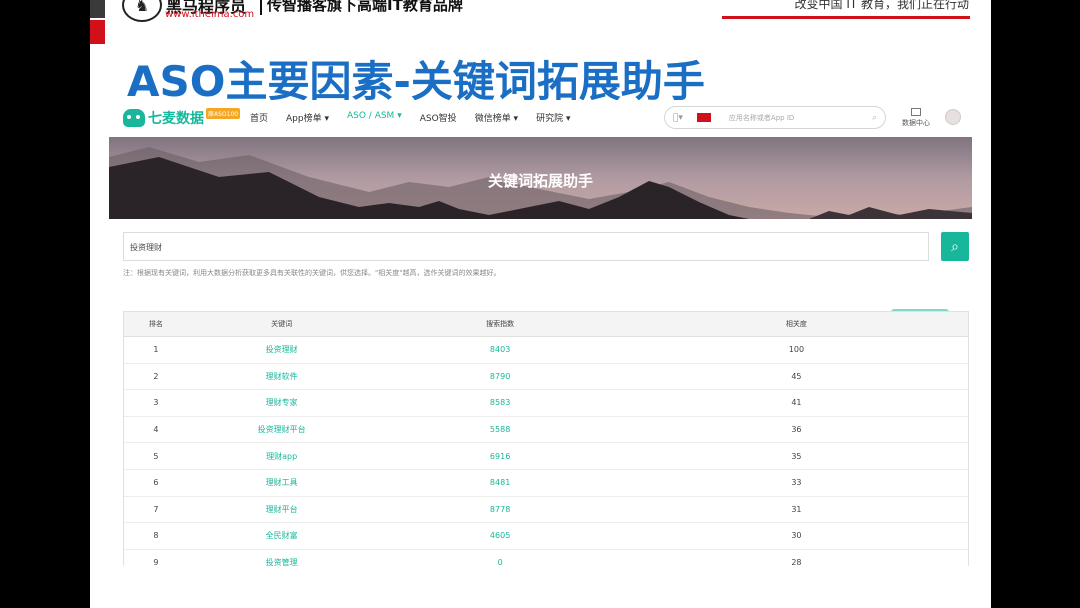 This screenshot has width=1080, height=608. Describe the element at coordinates (282, 376) in the screenshot. I see `keyword-link: 理财软件` at that location.